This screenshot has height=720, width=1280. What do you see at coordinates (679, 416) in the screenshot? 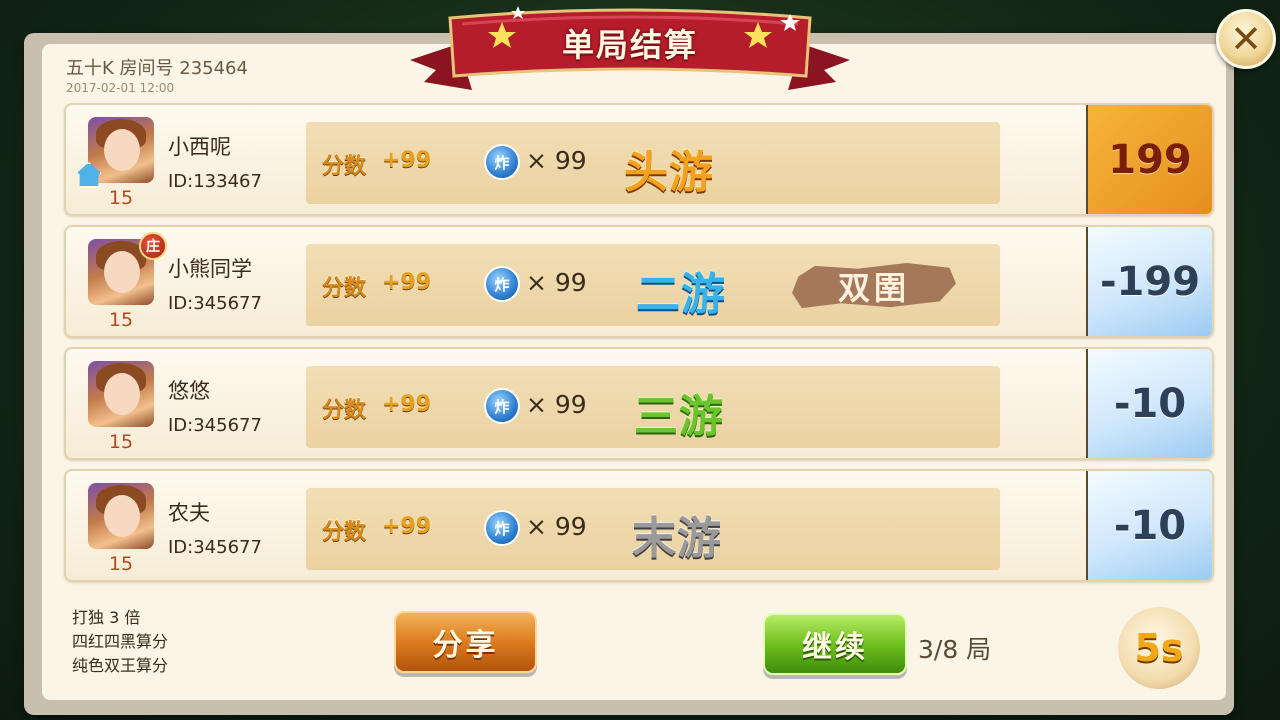
I see `finish-rank: 三游` at bounding box center [679, 416].